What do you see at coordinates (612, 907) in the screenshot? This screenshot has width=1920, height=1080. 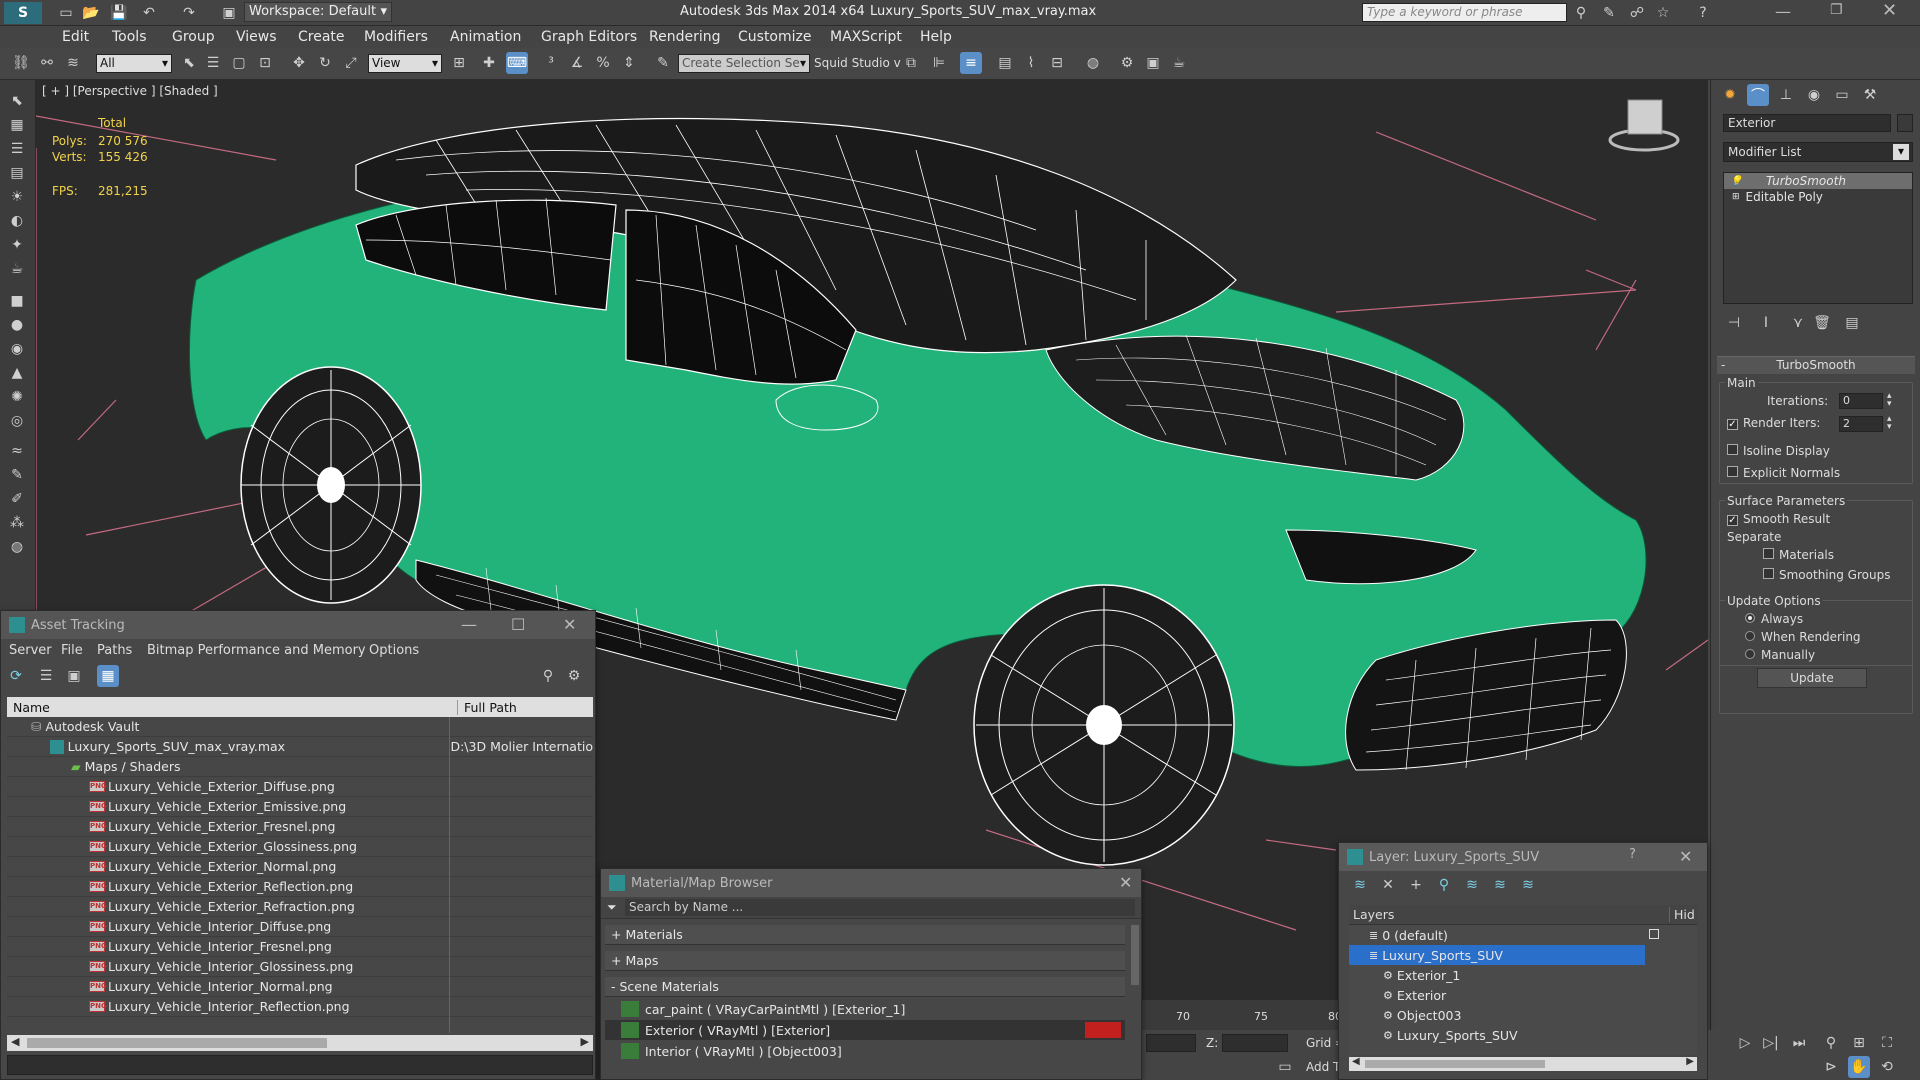 I see `filter-icon: ⏷` at bounding box center [612, 907].